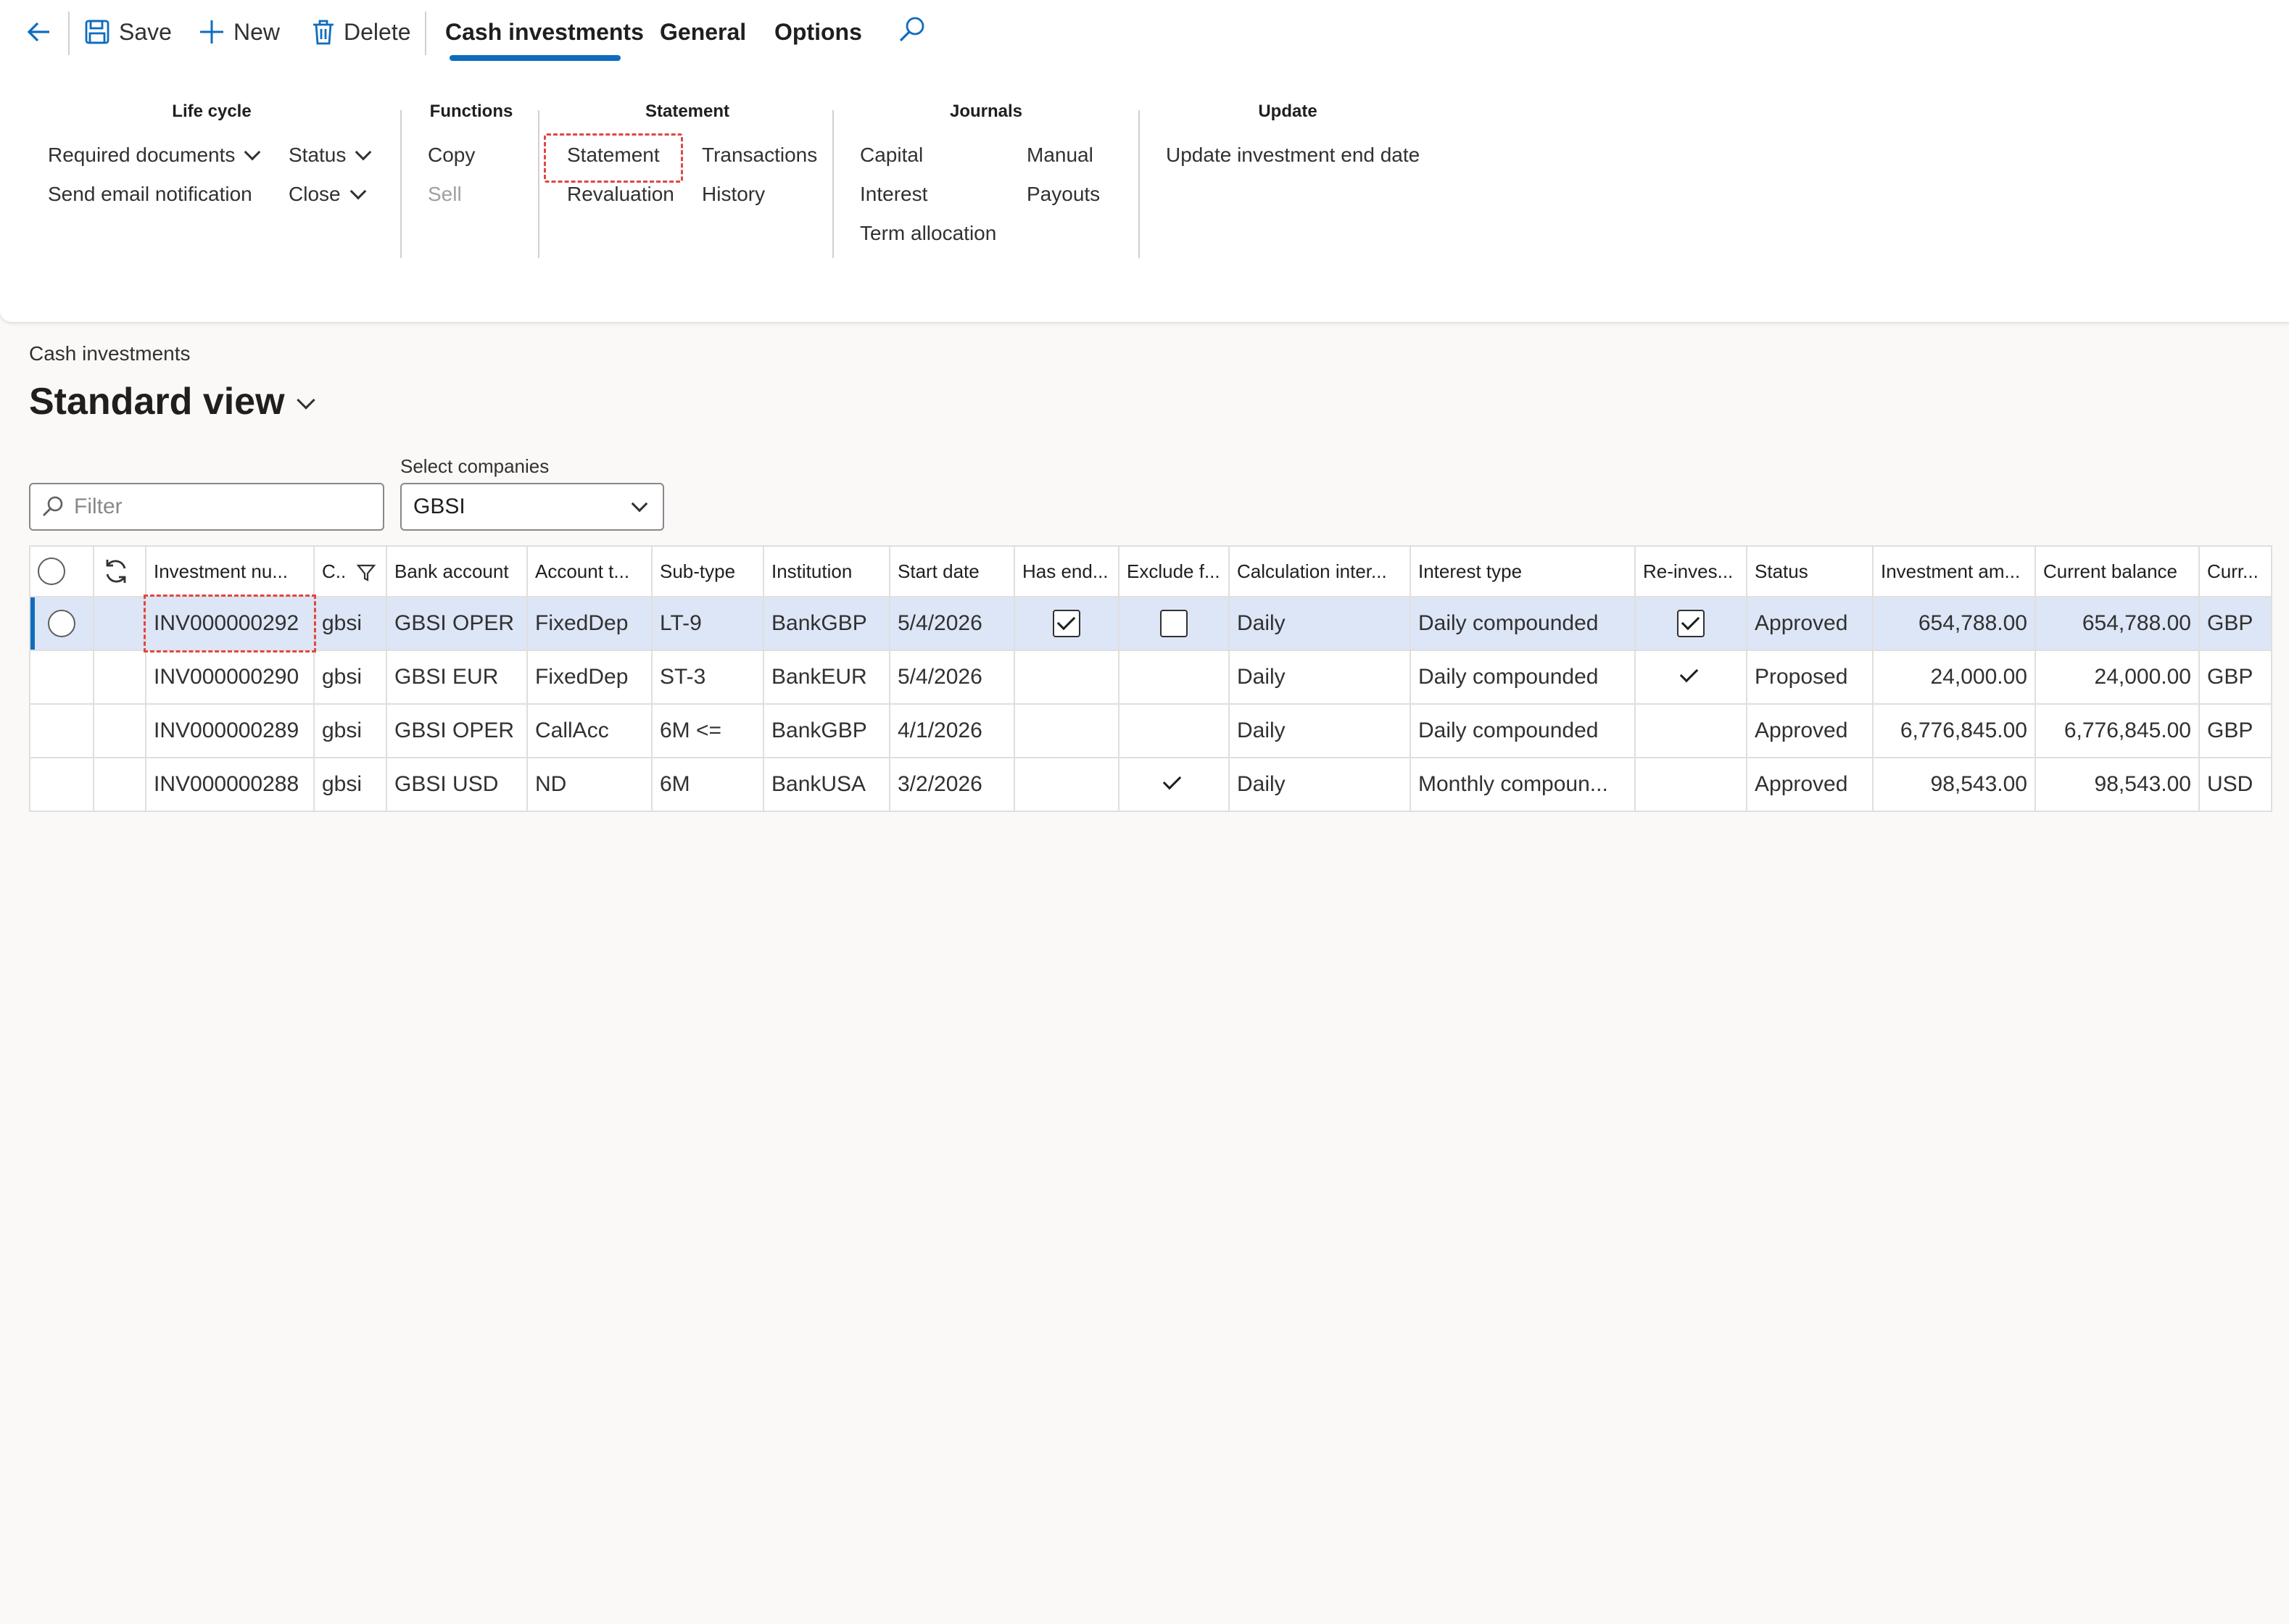  Describe the element at coordinates (1288, 111) in the screenshot. I see `group-title-update: Update` at that location.